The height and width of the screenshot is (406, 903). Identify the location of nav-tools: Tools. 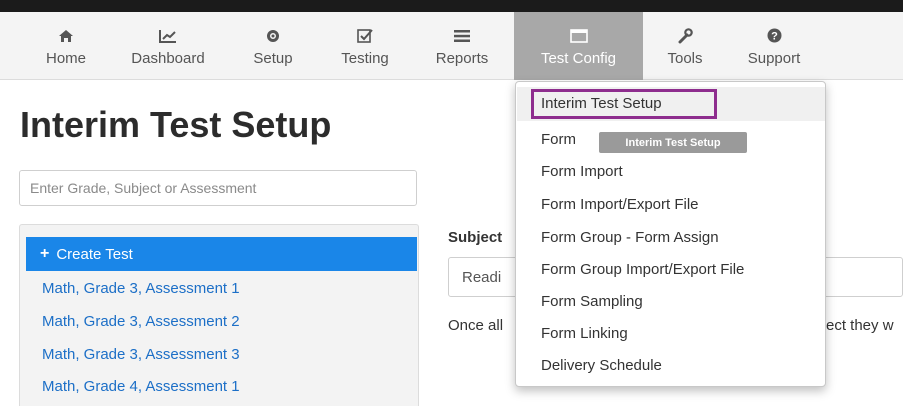
(685, 46).